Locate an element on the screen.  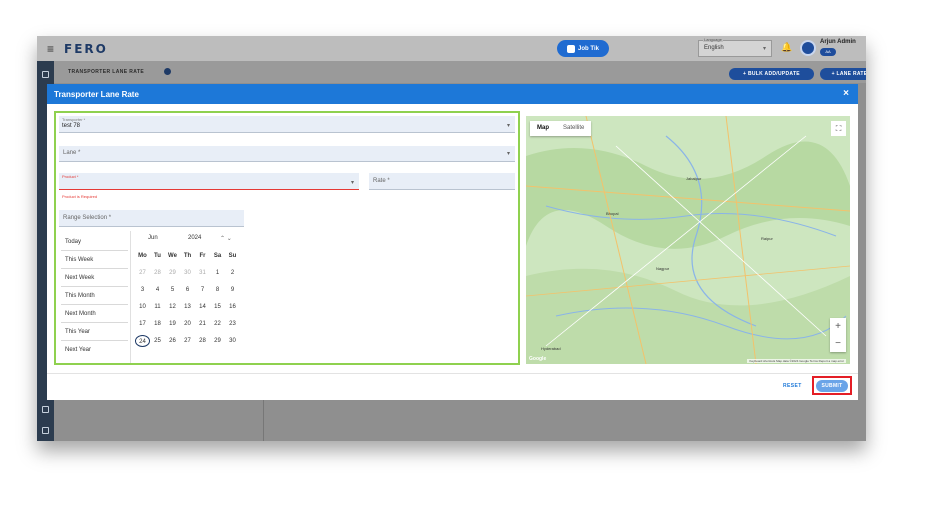
weekday-label: Th is located at coordinates (187, 256).